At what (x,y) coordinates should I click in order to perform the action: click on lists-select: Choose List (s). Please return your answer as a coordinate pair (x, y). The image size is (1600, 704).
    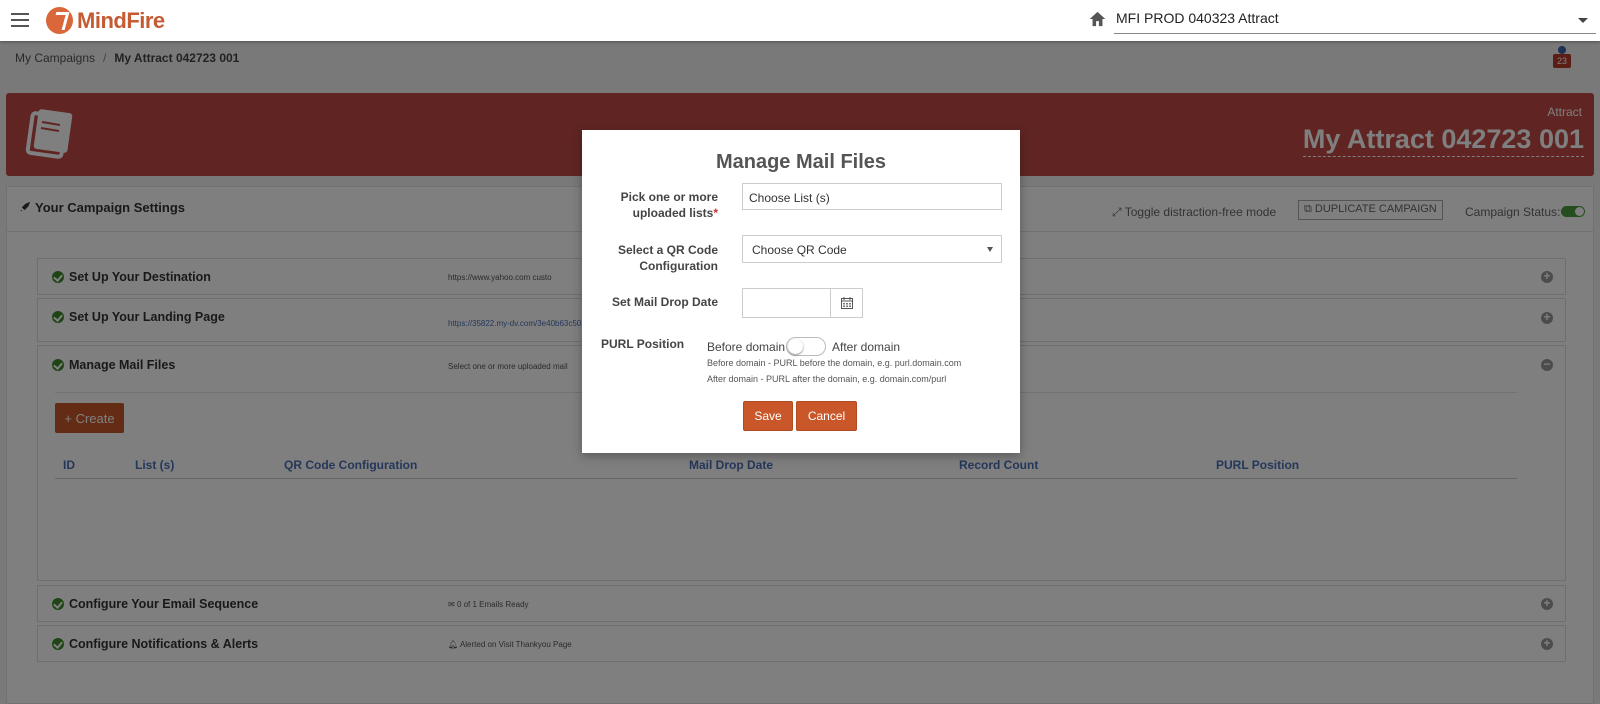
    Looking at the image, I should click on (872, 196).